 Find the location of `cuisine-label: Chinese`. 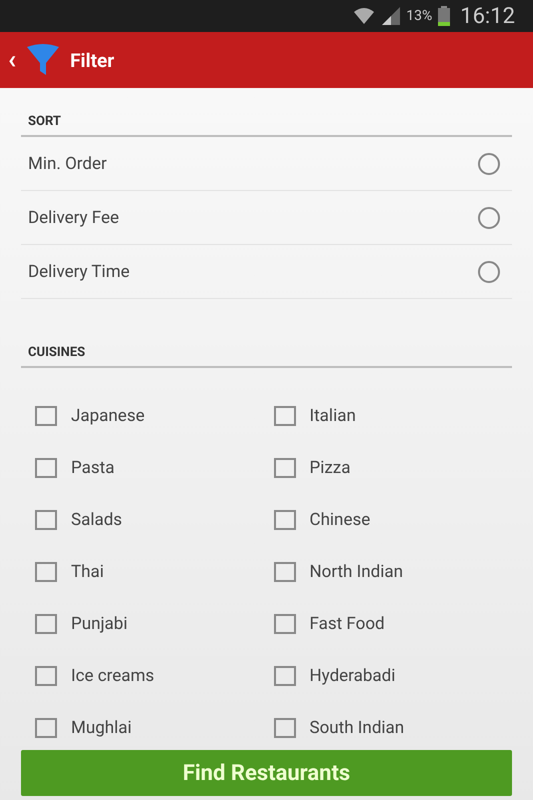

cuisine-label: Chinese is located at coordinates (340, 520).